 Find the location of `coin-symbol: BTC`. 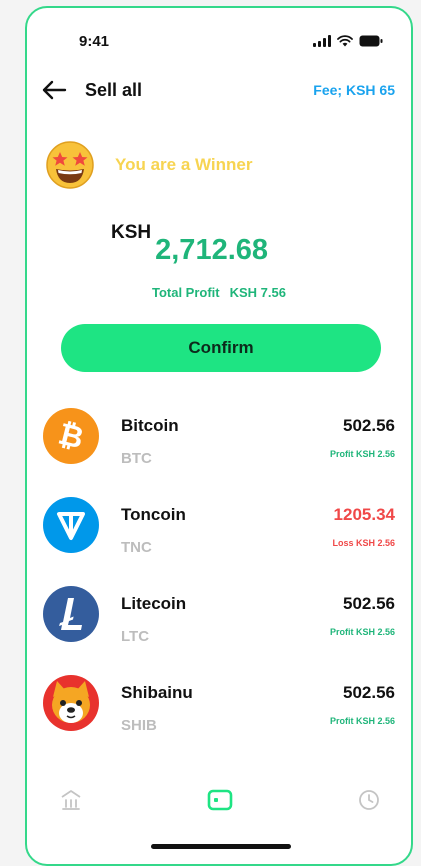

coin-symbol: BTC is located at coordinates (136, 458).